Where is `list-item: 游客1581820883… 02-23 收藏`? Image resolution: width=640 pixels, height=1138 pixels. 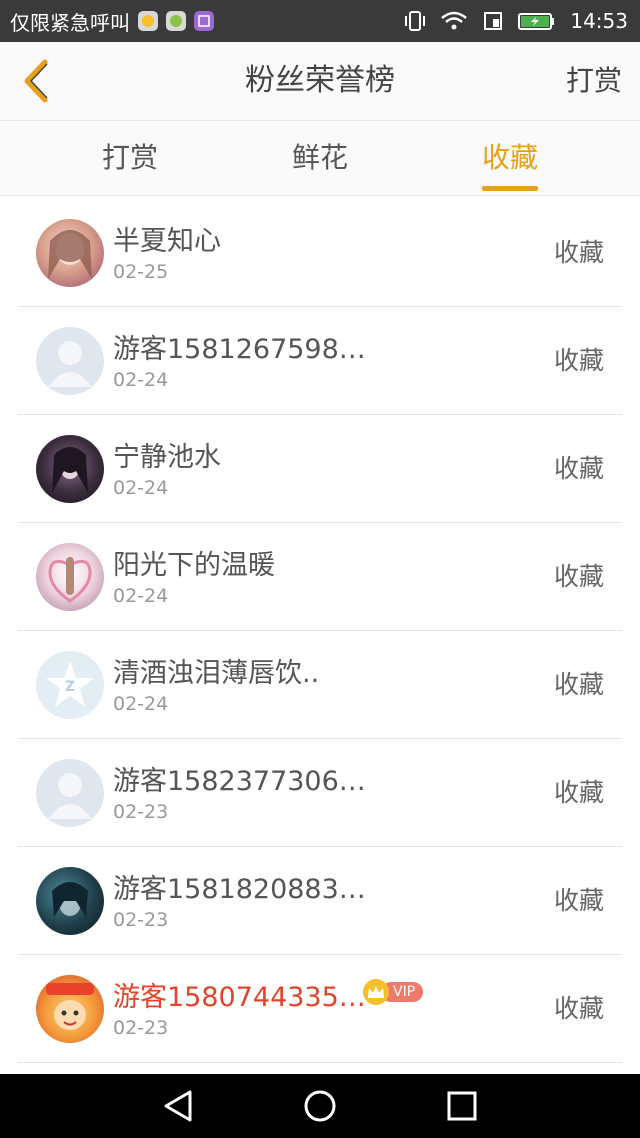
list-item: 游客1581820883… 02-23 收藏 is located at coordinates (320, 901).